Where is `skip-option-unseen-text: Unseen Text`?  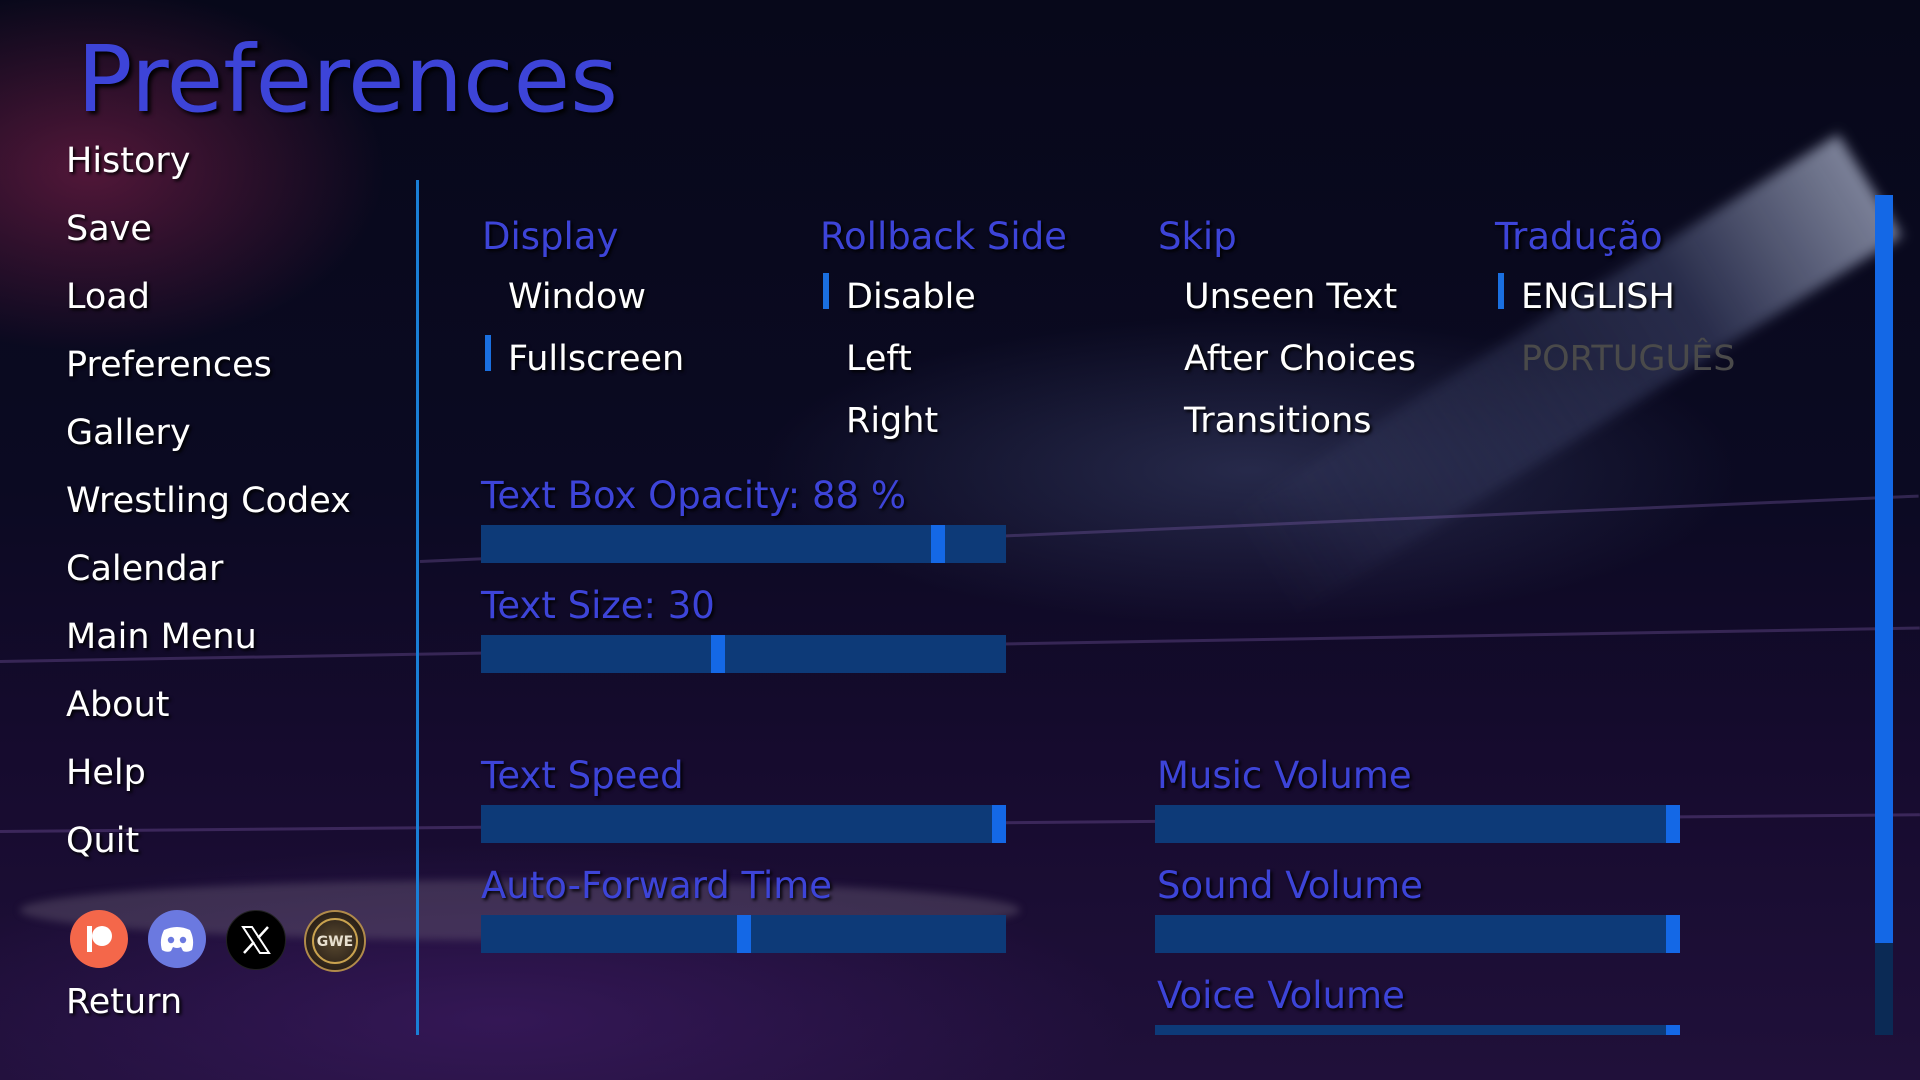 skip-option-unseen-text: Unseen Text is located at coordinates (1290, 297).